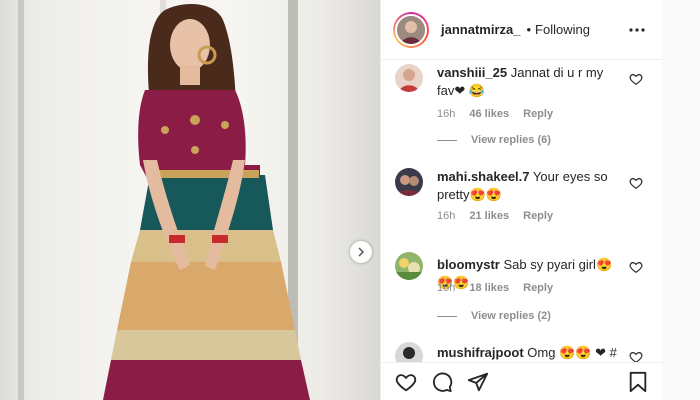 This screenshot has height=400, width=700. What do you see at coordinates (468, 264) in the screenshot?
I see `commenter-username: bloomystr` at bounding box center [468, 264].